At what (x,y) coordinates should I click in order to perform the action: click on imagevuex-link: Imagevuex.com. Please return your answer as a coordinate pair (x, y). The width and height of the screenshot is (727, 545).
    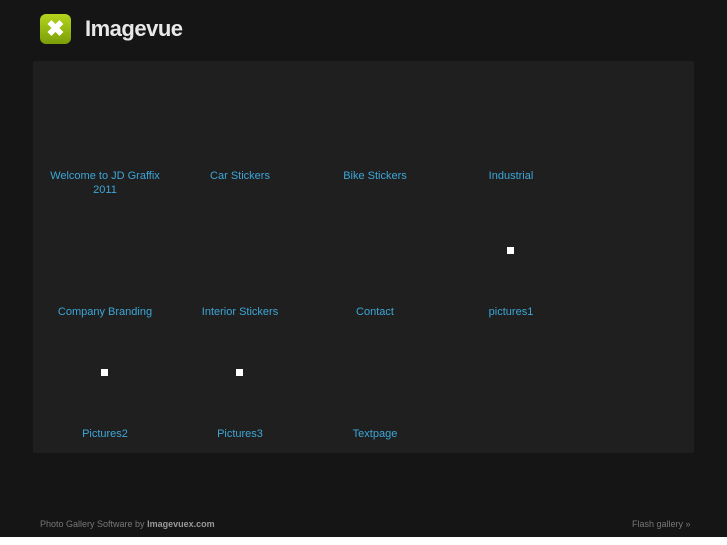
    Looking at the image, I should click on (181, 524).